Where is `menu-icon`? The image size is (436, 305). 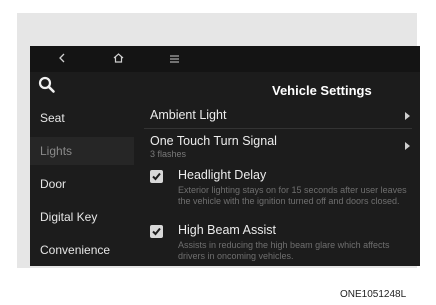 menu-icon is located at coordinates (174, 59).